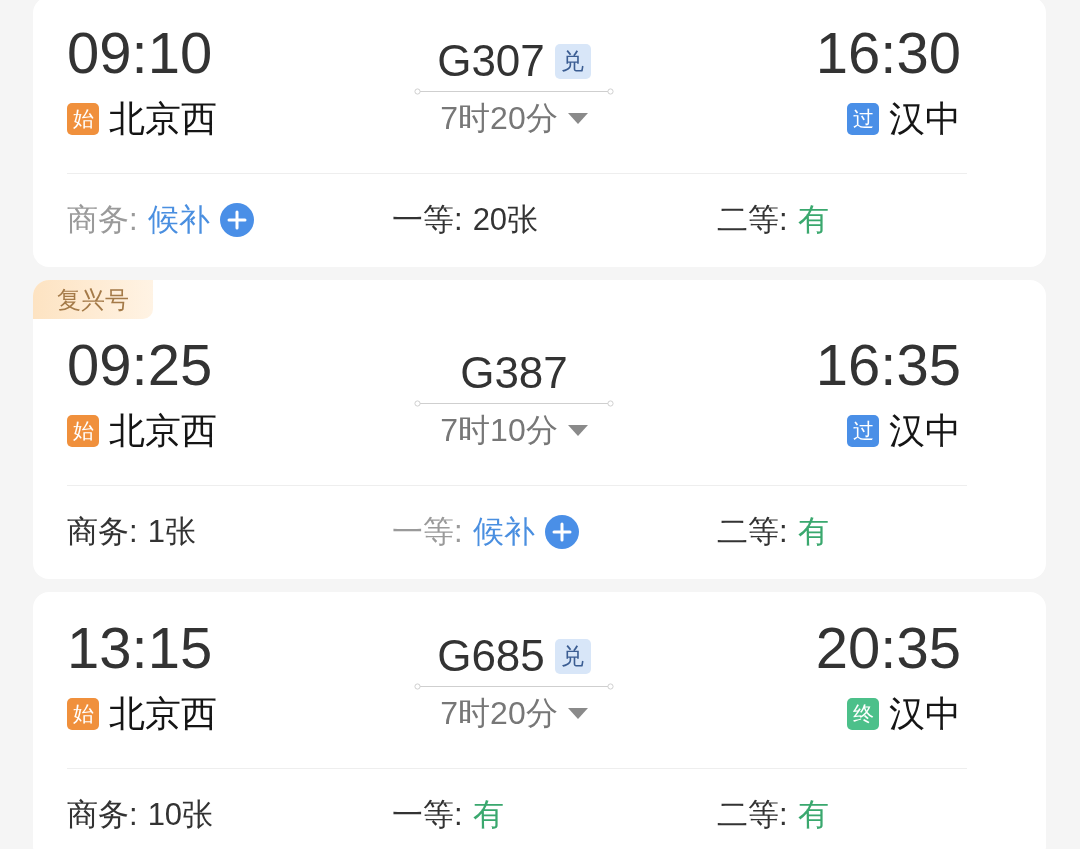 The image size is (1080, 849). What do you see at coordinates (180, 815) in the screenshot?
I see `seat-availability: 10张` at bounding box center [180, 815].